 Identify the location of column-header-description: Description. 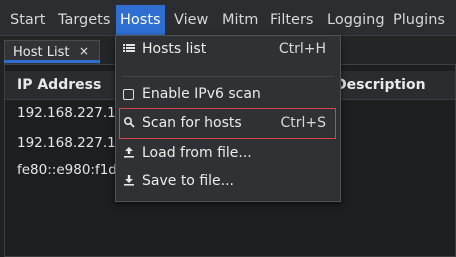
(380, 85).